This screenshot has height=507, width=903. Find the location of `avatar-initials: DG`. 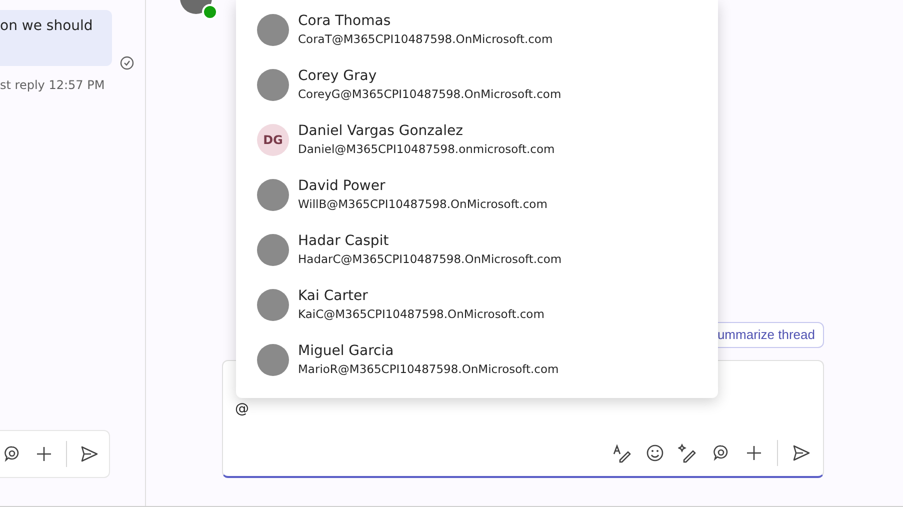

avatar-initials: DG is located at coordinates (273, 140).